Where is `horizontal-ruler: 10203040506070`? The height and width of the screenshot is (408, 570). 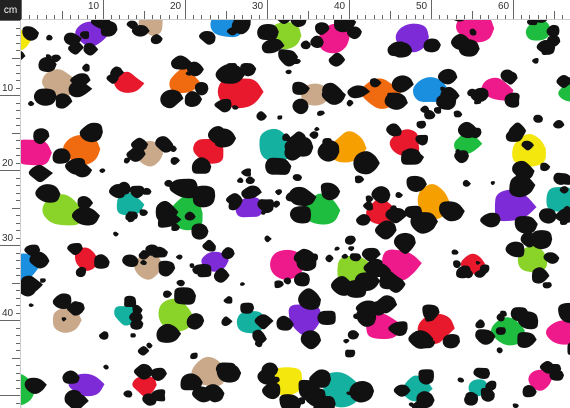 horizontal-ruler: 10203040506070 is located at coordinates (295, 10).